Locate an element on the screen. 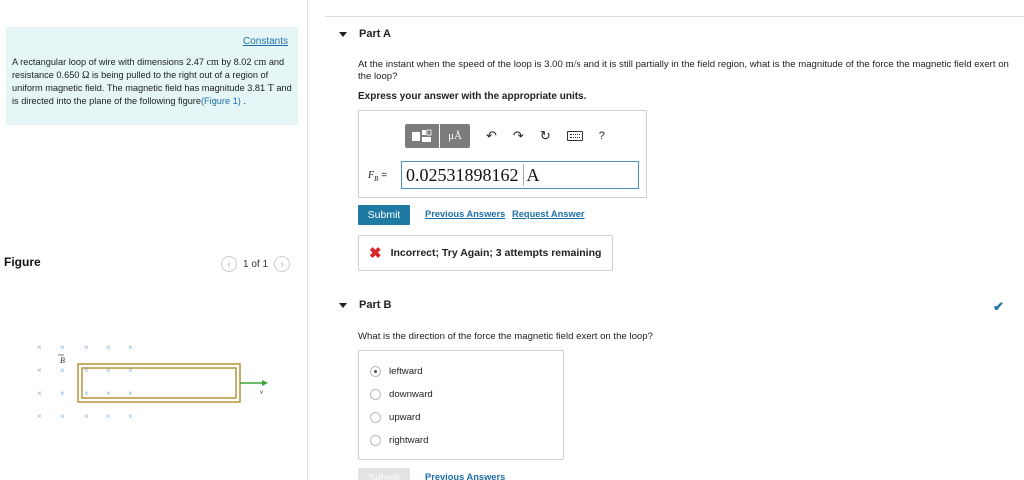 This screenshot has height=480, width=1024. keyboard-icon is located at coordinates (574, 136).